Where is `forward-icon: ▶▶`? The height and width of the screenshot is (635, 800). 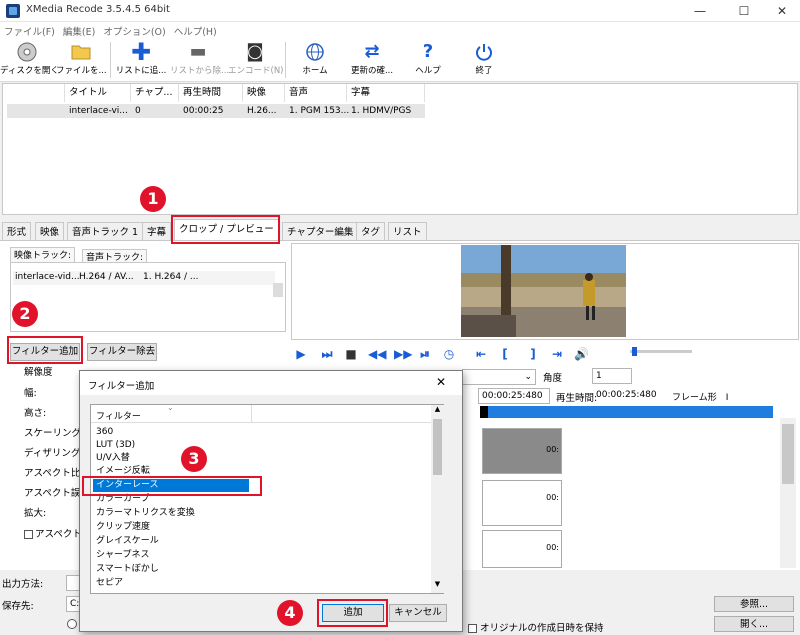
forward-icon: ▶▶ is located at coordinates (403, 354).